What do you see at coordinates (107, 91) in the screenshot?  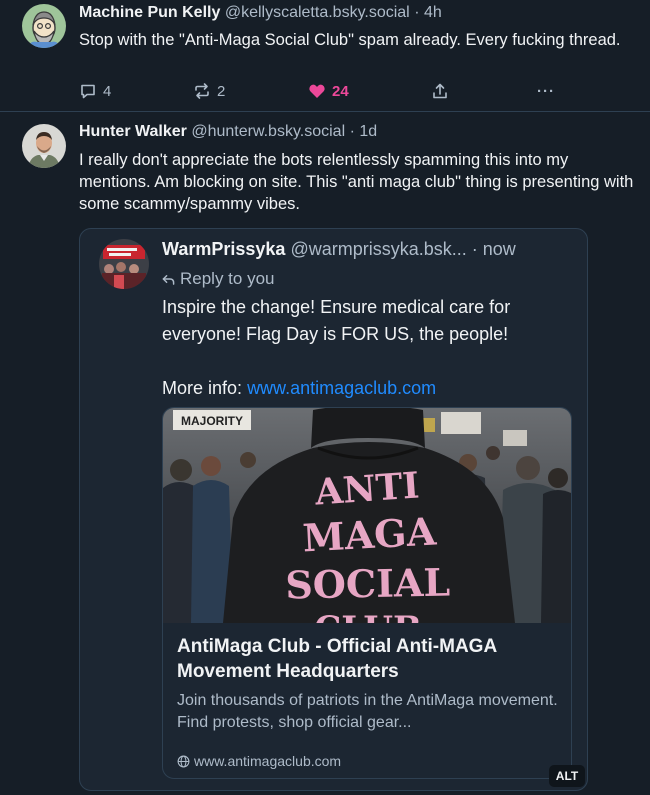 I see `reply-count: 4` at bounding box center [107, 91].